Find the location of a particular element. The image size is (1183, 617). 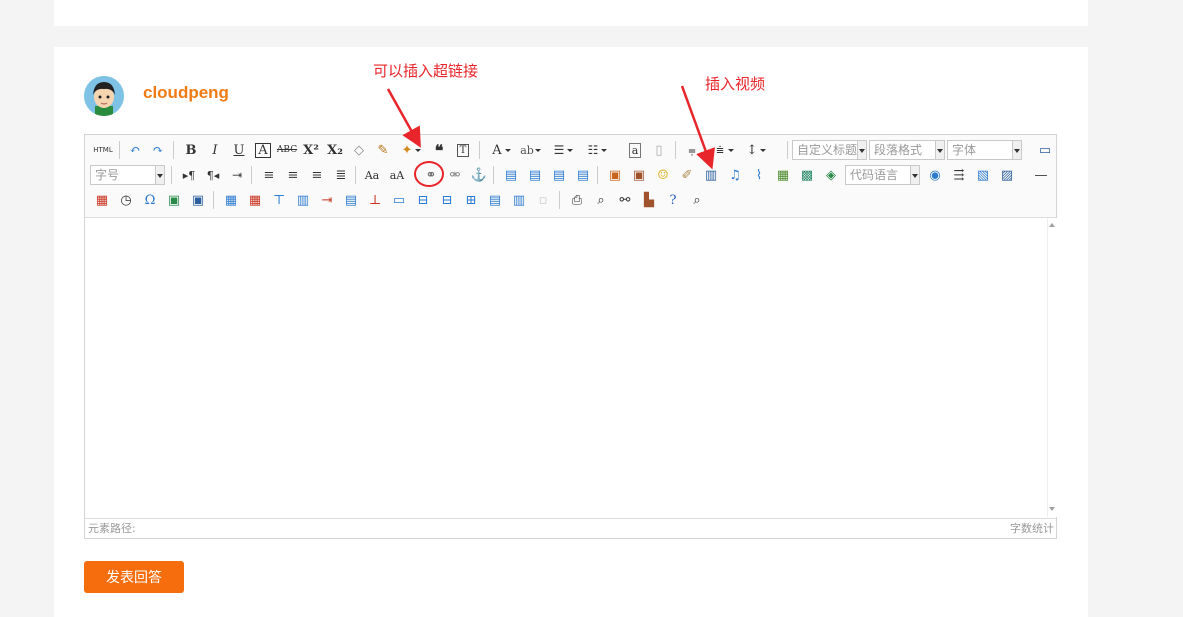

align-center-icon: ≡ is located at coordinates (293, 175).